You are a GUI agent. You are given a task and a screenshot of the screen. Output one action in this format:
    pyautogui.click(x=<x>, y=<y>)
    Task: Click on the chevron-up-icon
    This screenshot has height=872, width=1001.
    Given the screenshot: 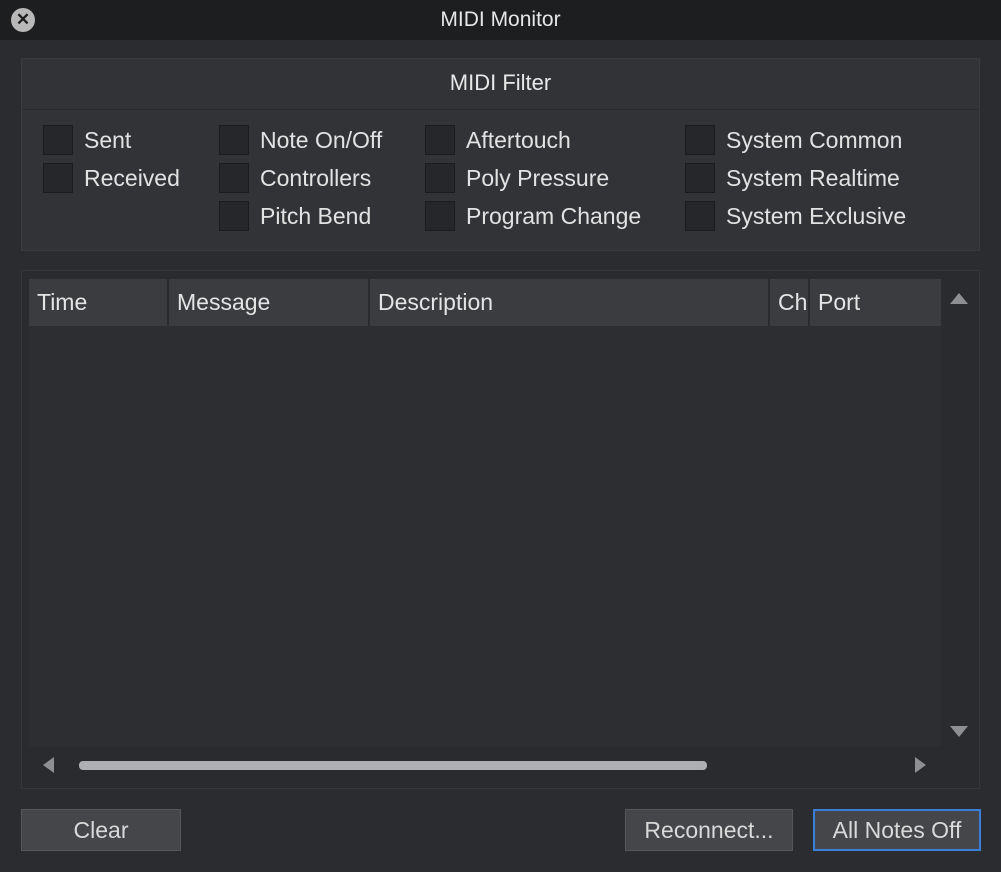 What is the action you would take?
    pyautogui.click(x=959, y=298)
    